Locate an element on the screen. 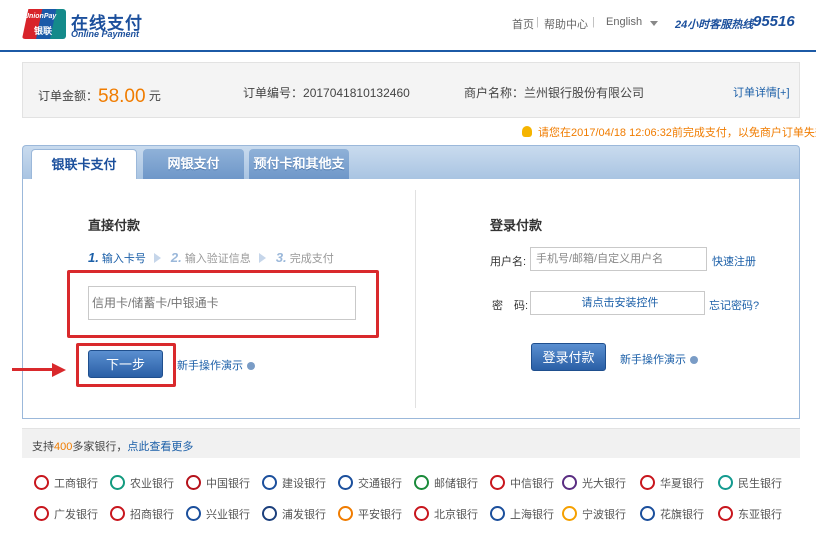  chevron-down-icon is located at coordinates (654, 23).